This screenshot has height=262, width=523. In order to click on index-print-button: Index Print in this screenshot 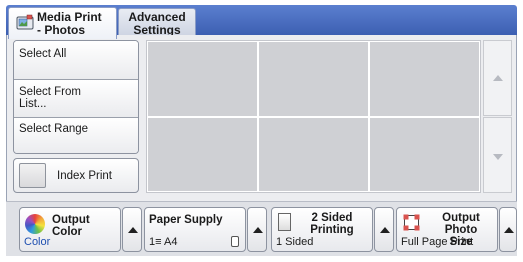, I will do `click(76, 175)`.